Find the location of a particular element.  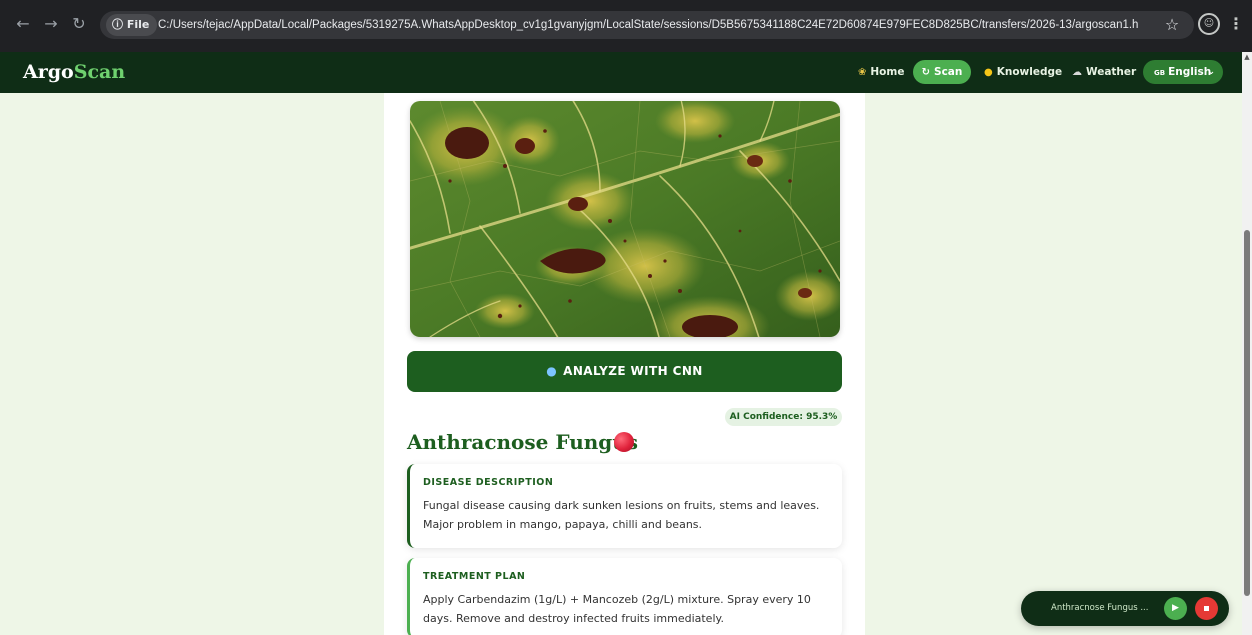

language-selected: English is located at coordinates (1190, 72).